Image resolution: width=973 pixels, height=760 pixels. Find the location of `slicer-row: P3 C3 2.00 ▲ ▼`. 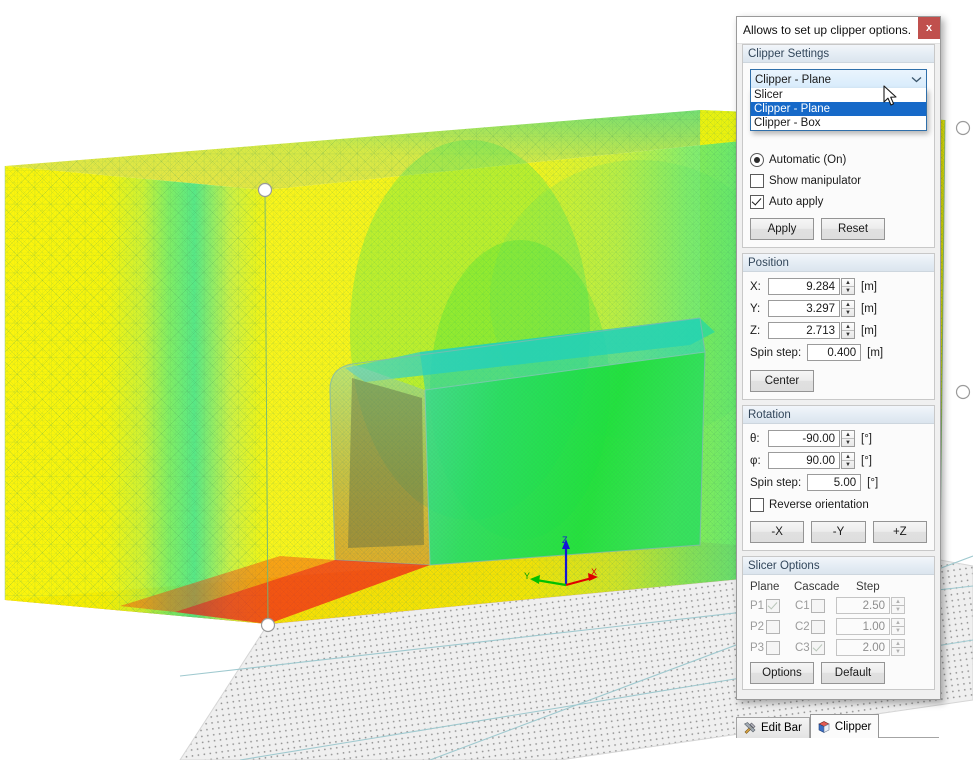

slicer-row: P3 C3 2.00 ▲ ▼ is located at coordinates (838, 647).